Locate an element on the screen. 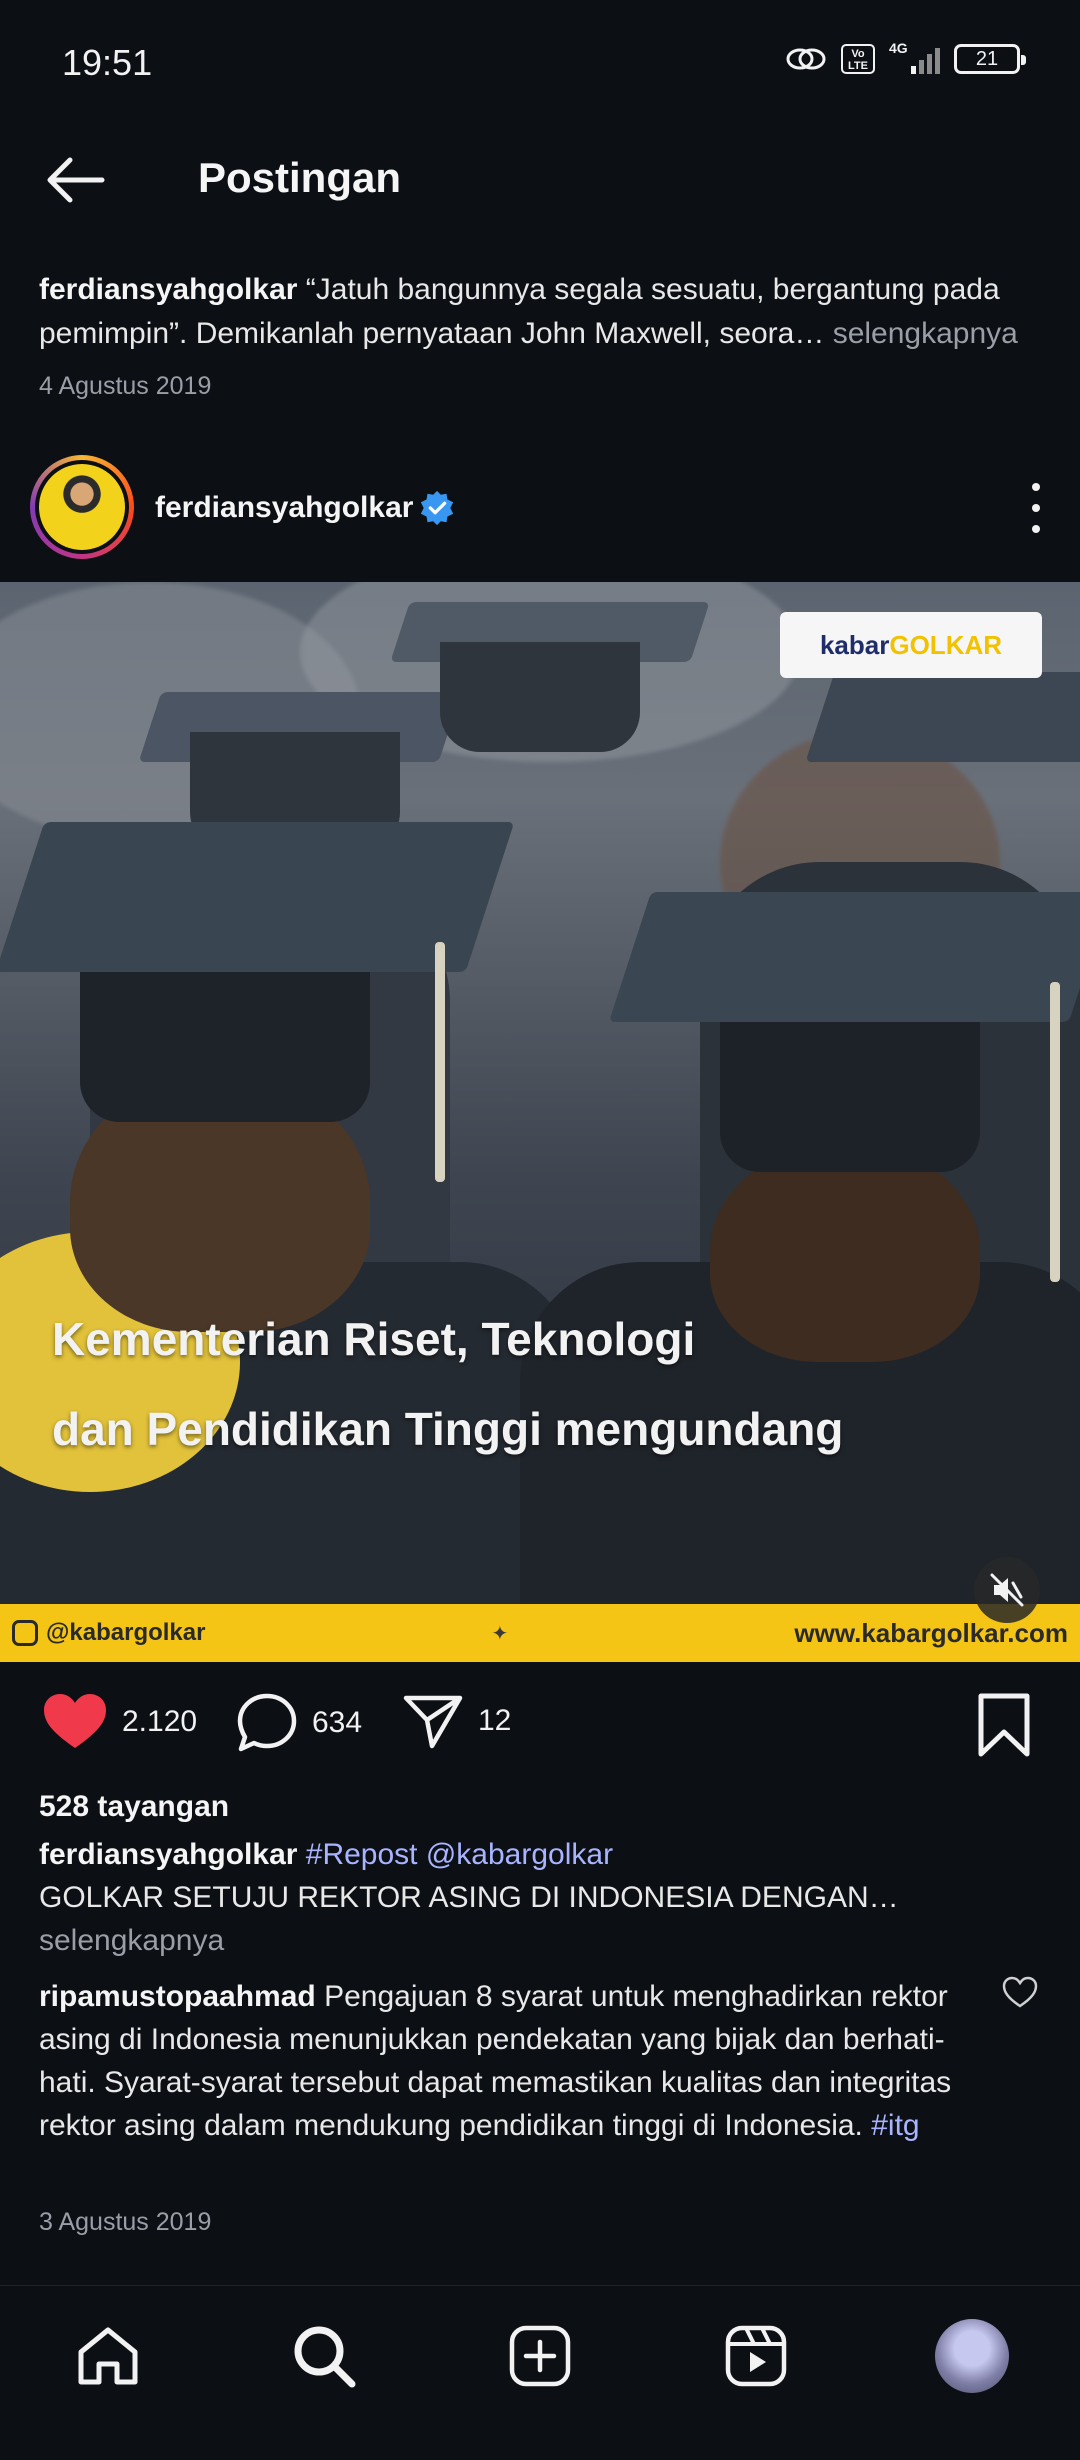 This screenshot has height=2460, width=1080. share-action: 12 is located at coordinates (456, 1721).